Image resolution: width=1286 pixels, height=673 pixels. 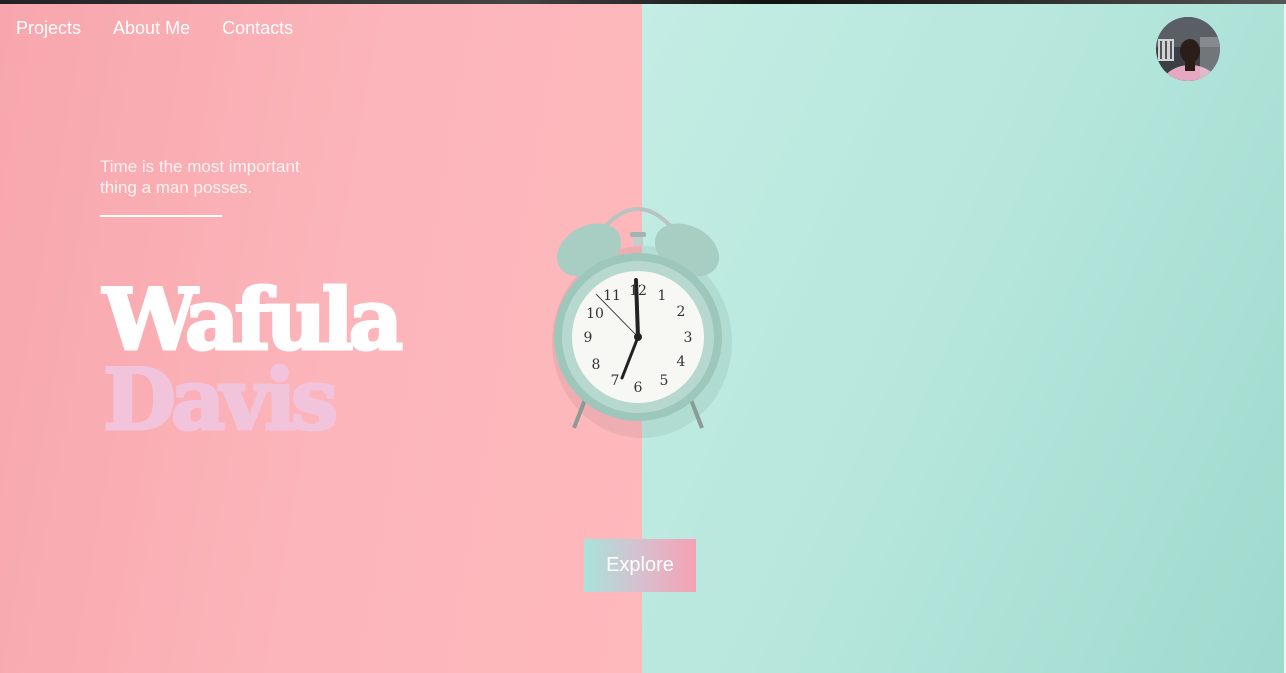 What do you see at coordinates (257, 28) in the screenshot?
I see `nav-link-contacts: Contacts` at bounding box center [257, 28].